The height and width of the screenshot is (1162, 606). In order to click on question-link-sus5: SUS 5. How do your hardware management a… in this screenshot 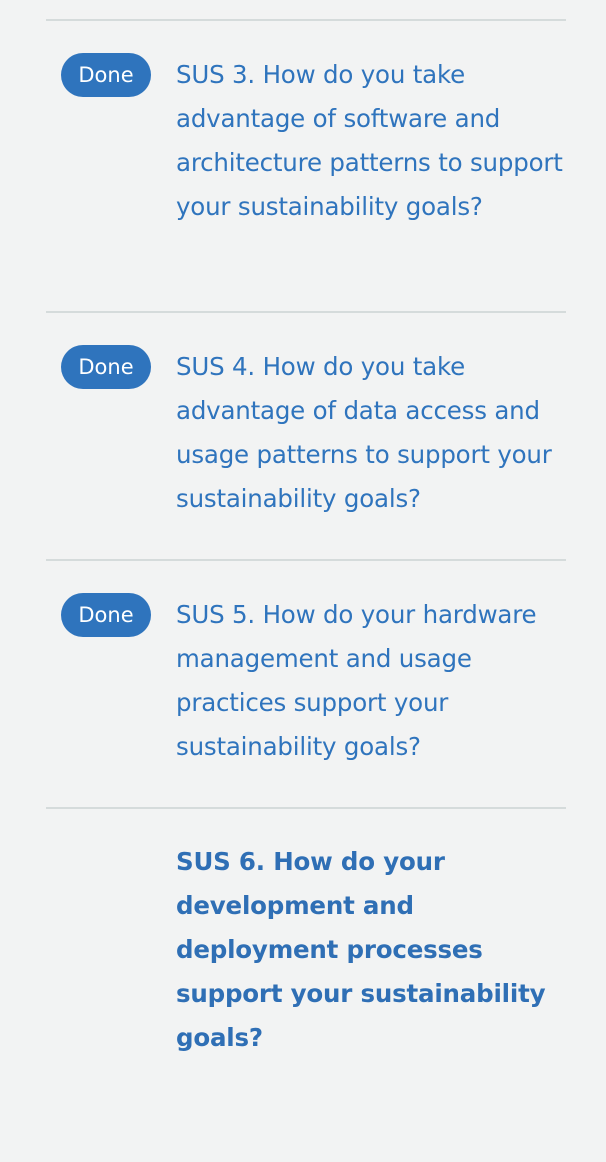, I will do `click(371, 681)`.